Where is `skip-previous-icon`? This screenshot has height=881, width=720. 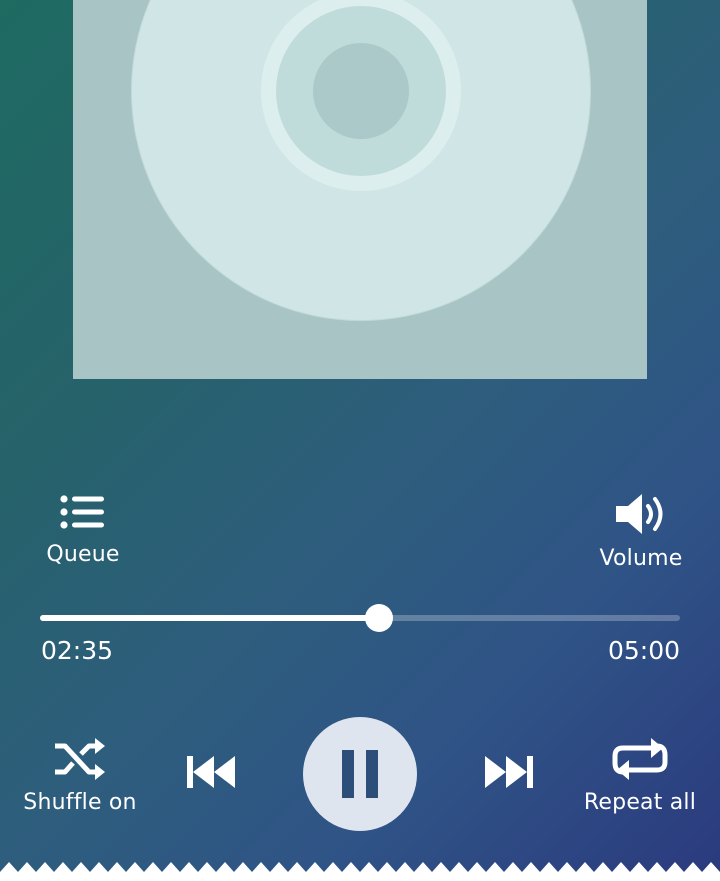
skip-previous-icon is located at coordinates (211, 772).